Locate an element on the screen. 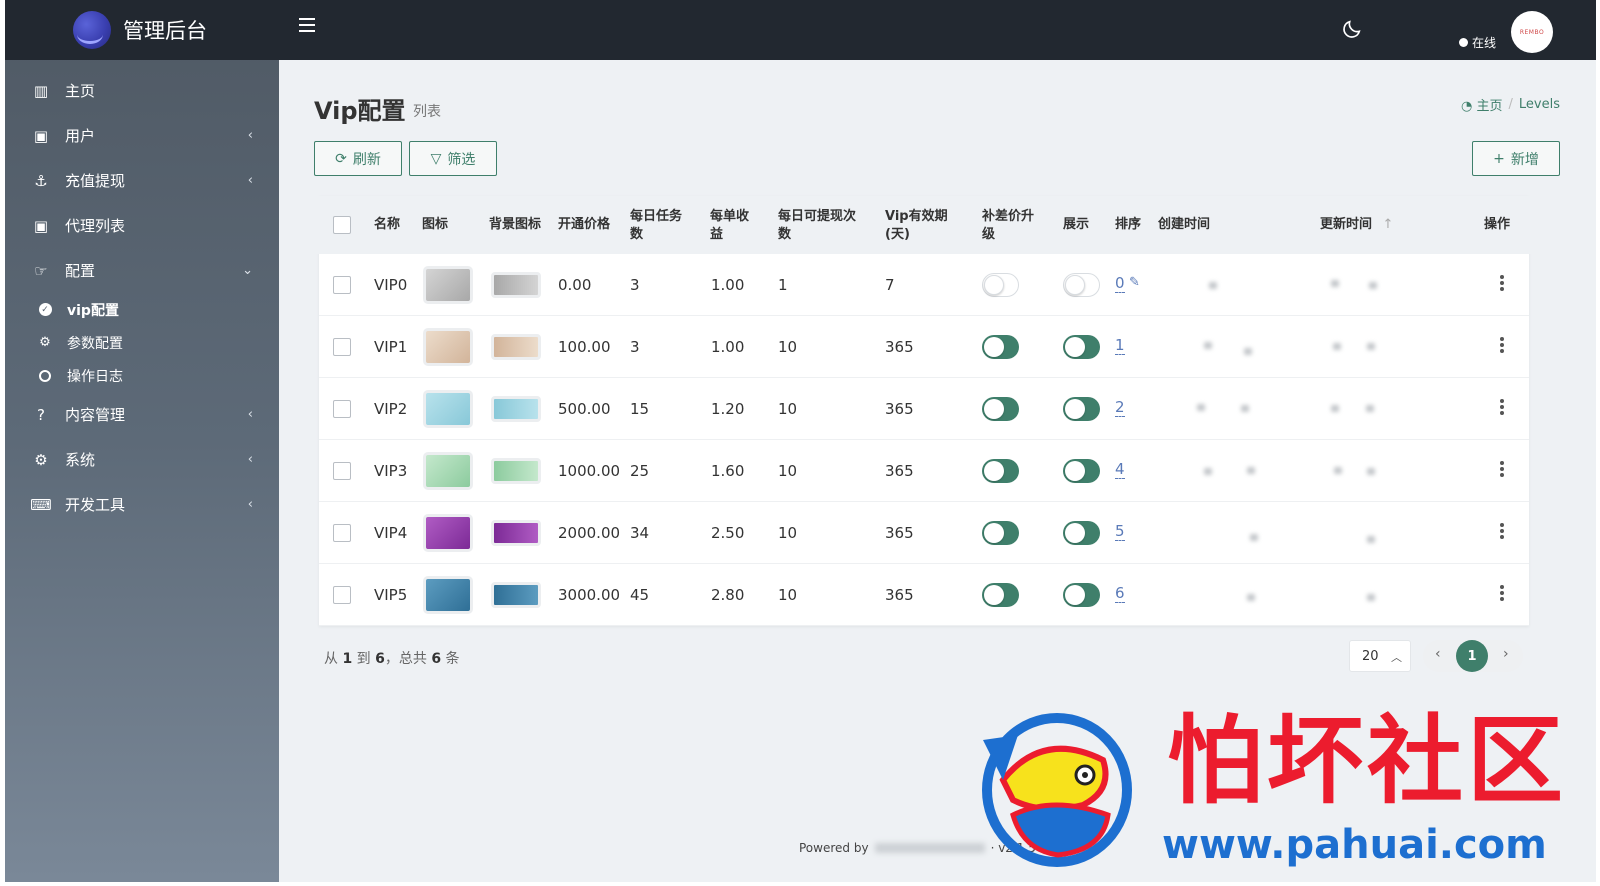  header-income: 每单收益 is located at coordinates (730, 225).